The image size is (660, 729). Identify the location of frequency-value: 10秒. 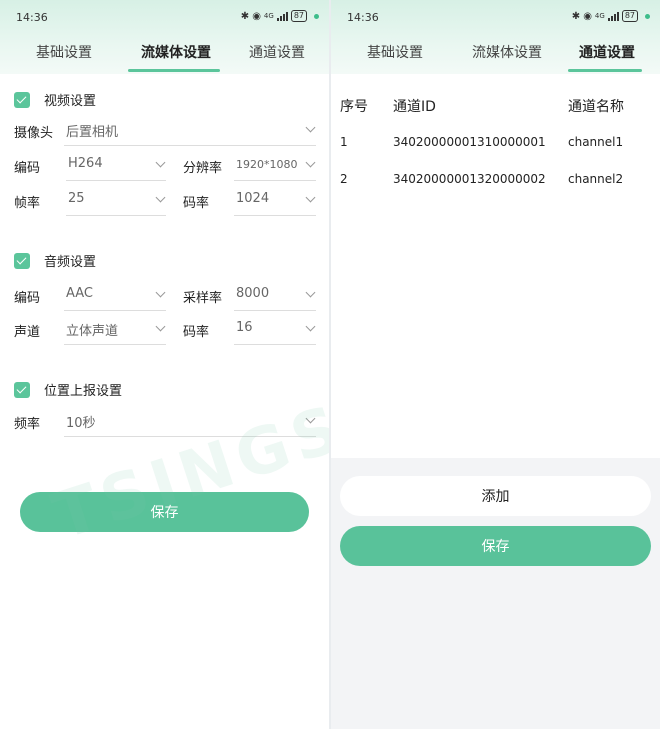
(81, 423).